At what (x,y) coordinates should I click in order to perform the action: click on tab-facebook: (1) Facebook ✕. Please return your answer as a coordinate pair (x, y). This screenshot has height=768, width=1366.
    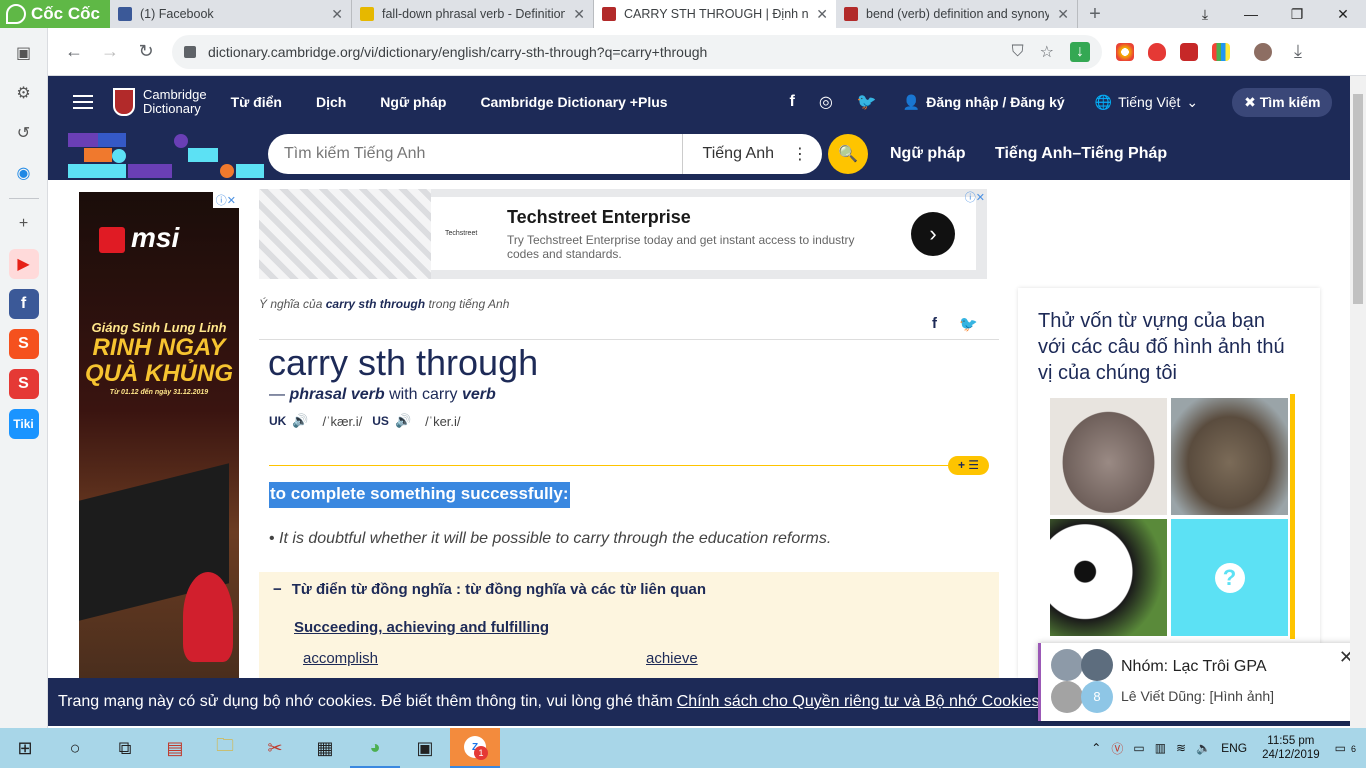
    Looking at the image, I should click on (231, 14).